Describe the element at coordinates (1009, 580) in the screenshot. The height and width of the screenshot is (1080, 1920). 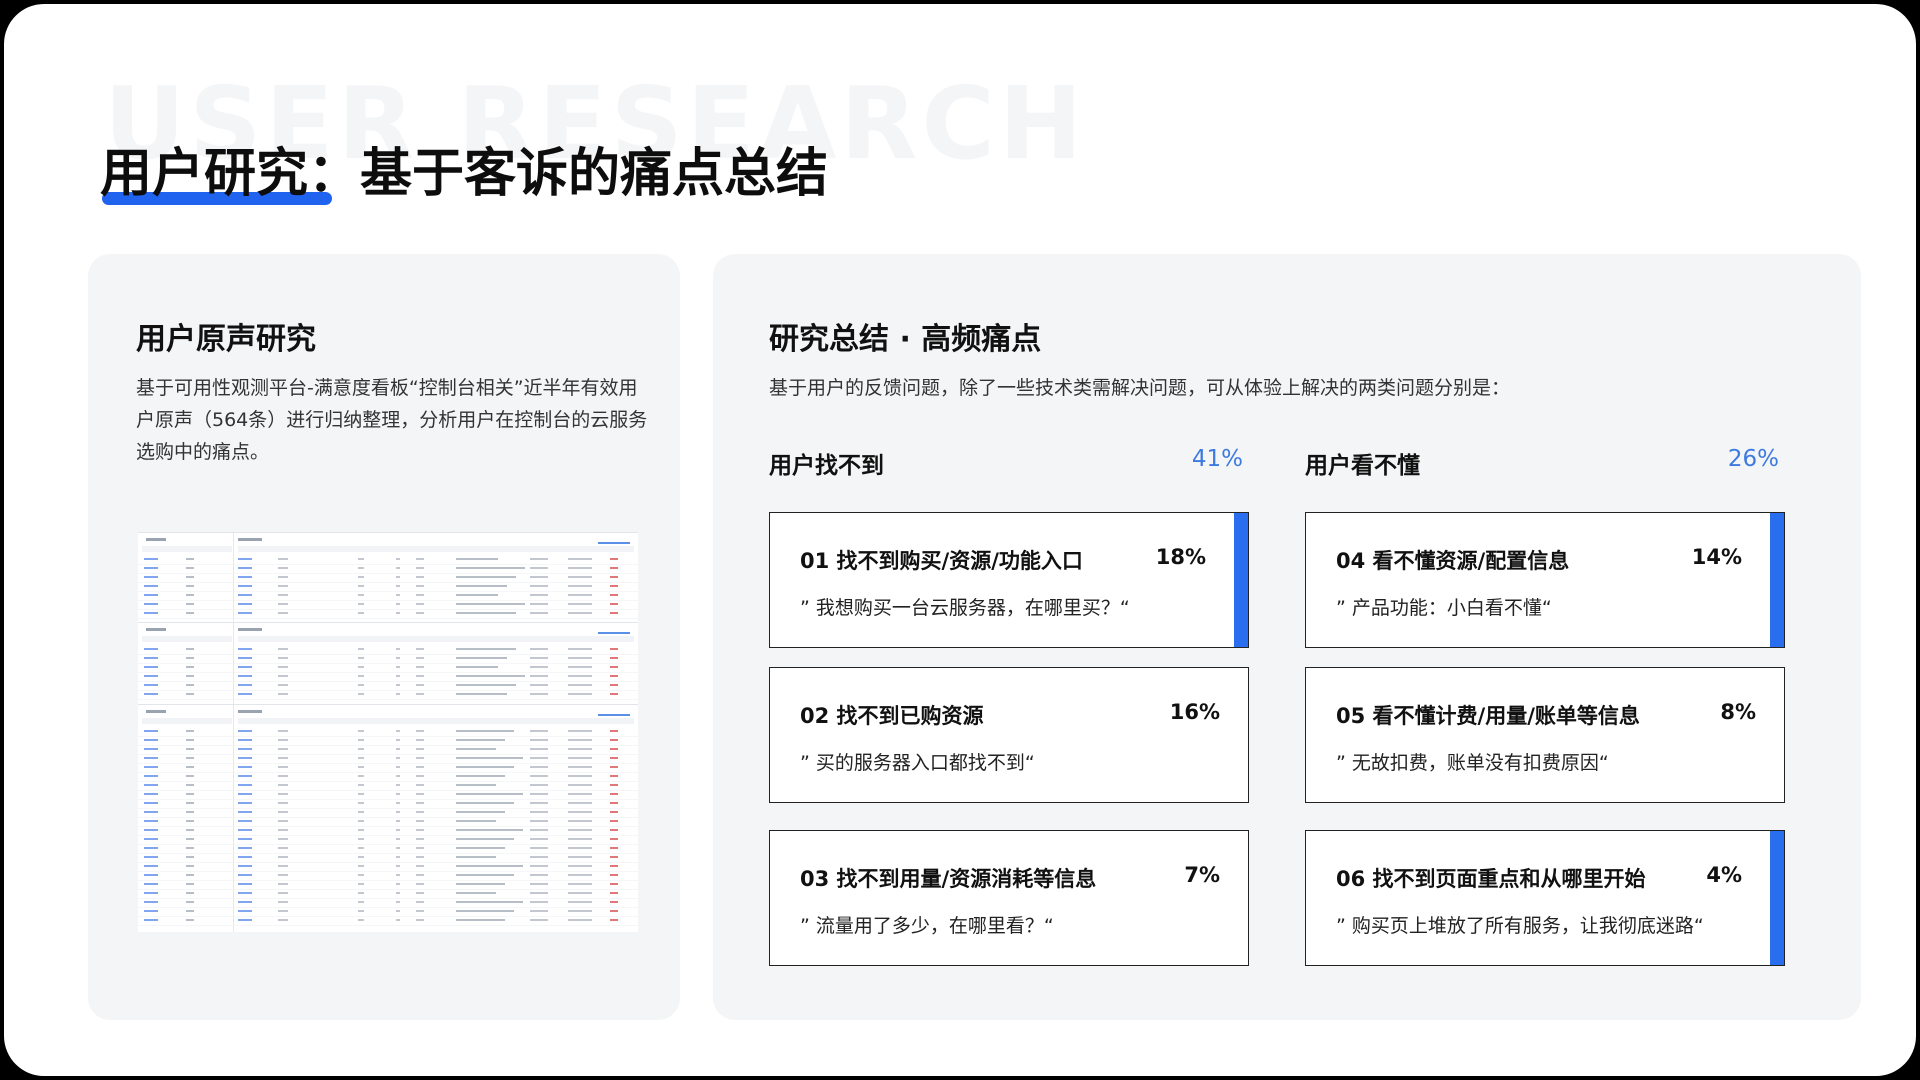
I see `pain-point-card-01: 01 找不到购买/资源/功能入口 18% ” 我想购买一台云服务器，在哪里买？“` at that location.